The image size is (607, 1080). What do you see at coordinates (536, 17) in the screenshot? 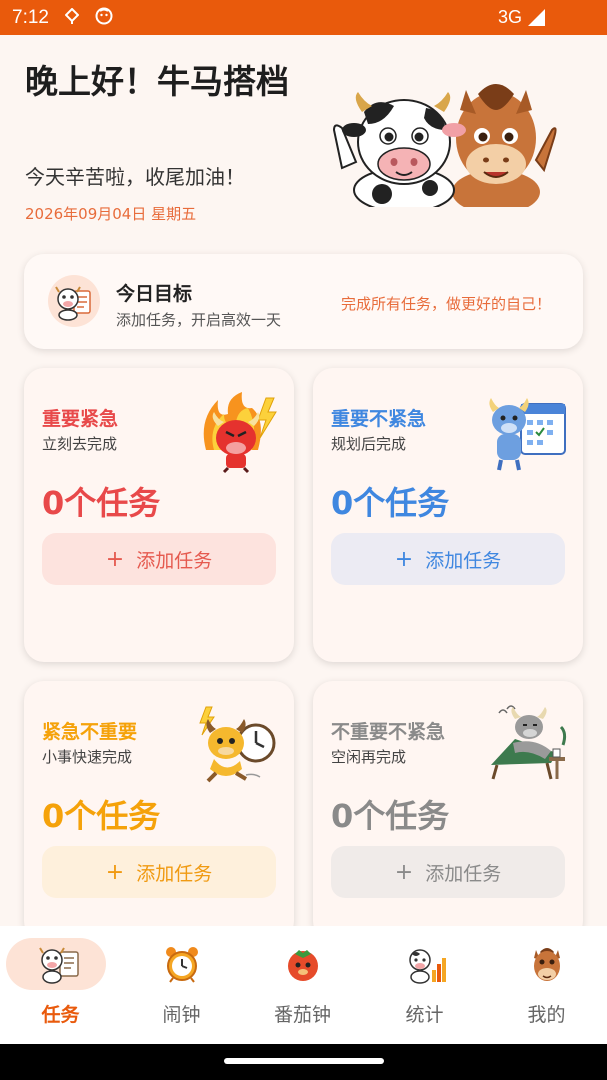
I see `signal-icon` at bounding box center [536, 17].